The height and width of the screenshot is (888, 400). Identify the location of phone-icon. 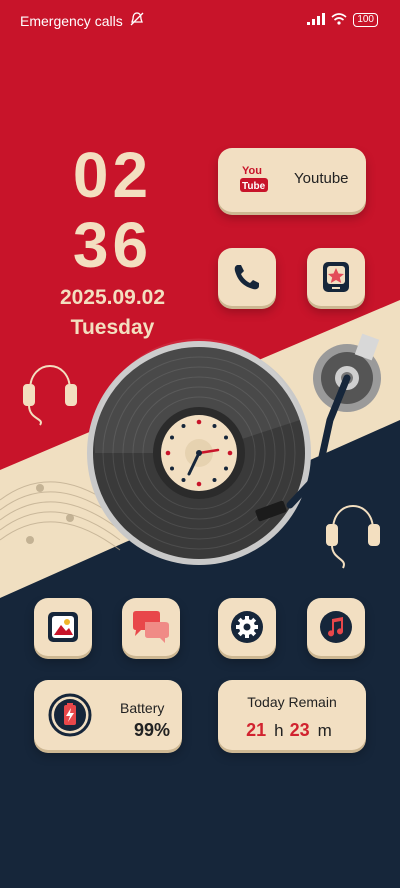
(246, 277).